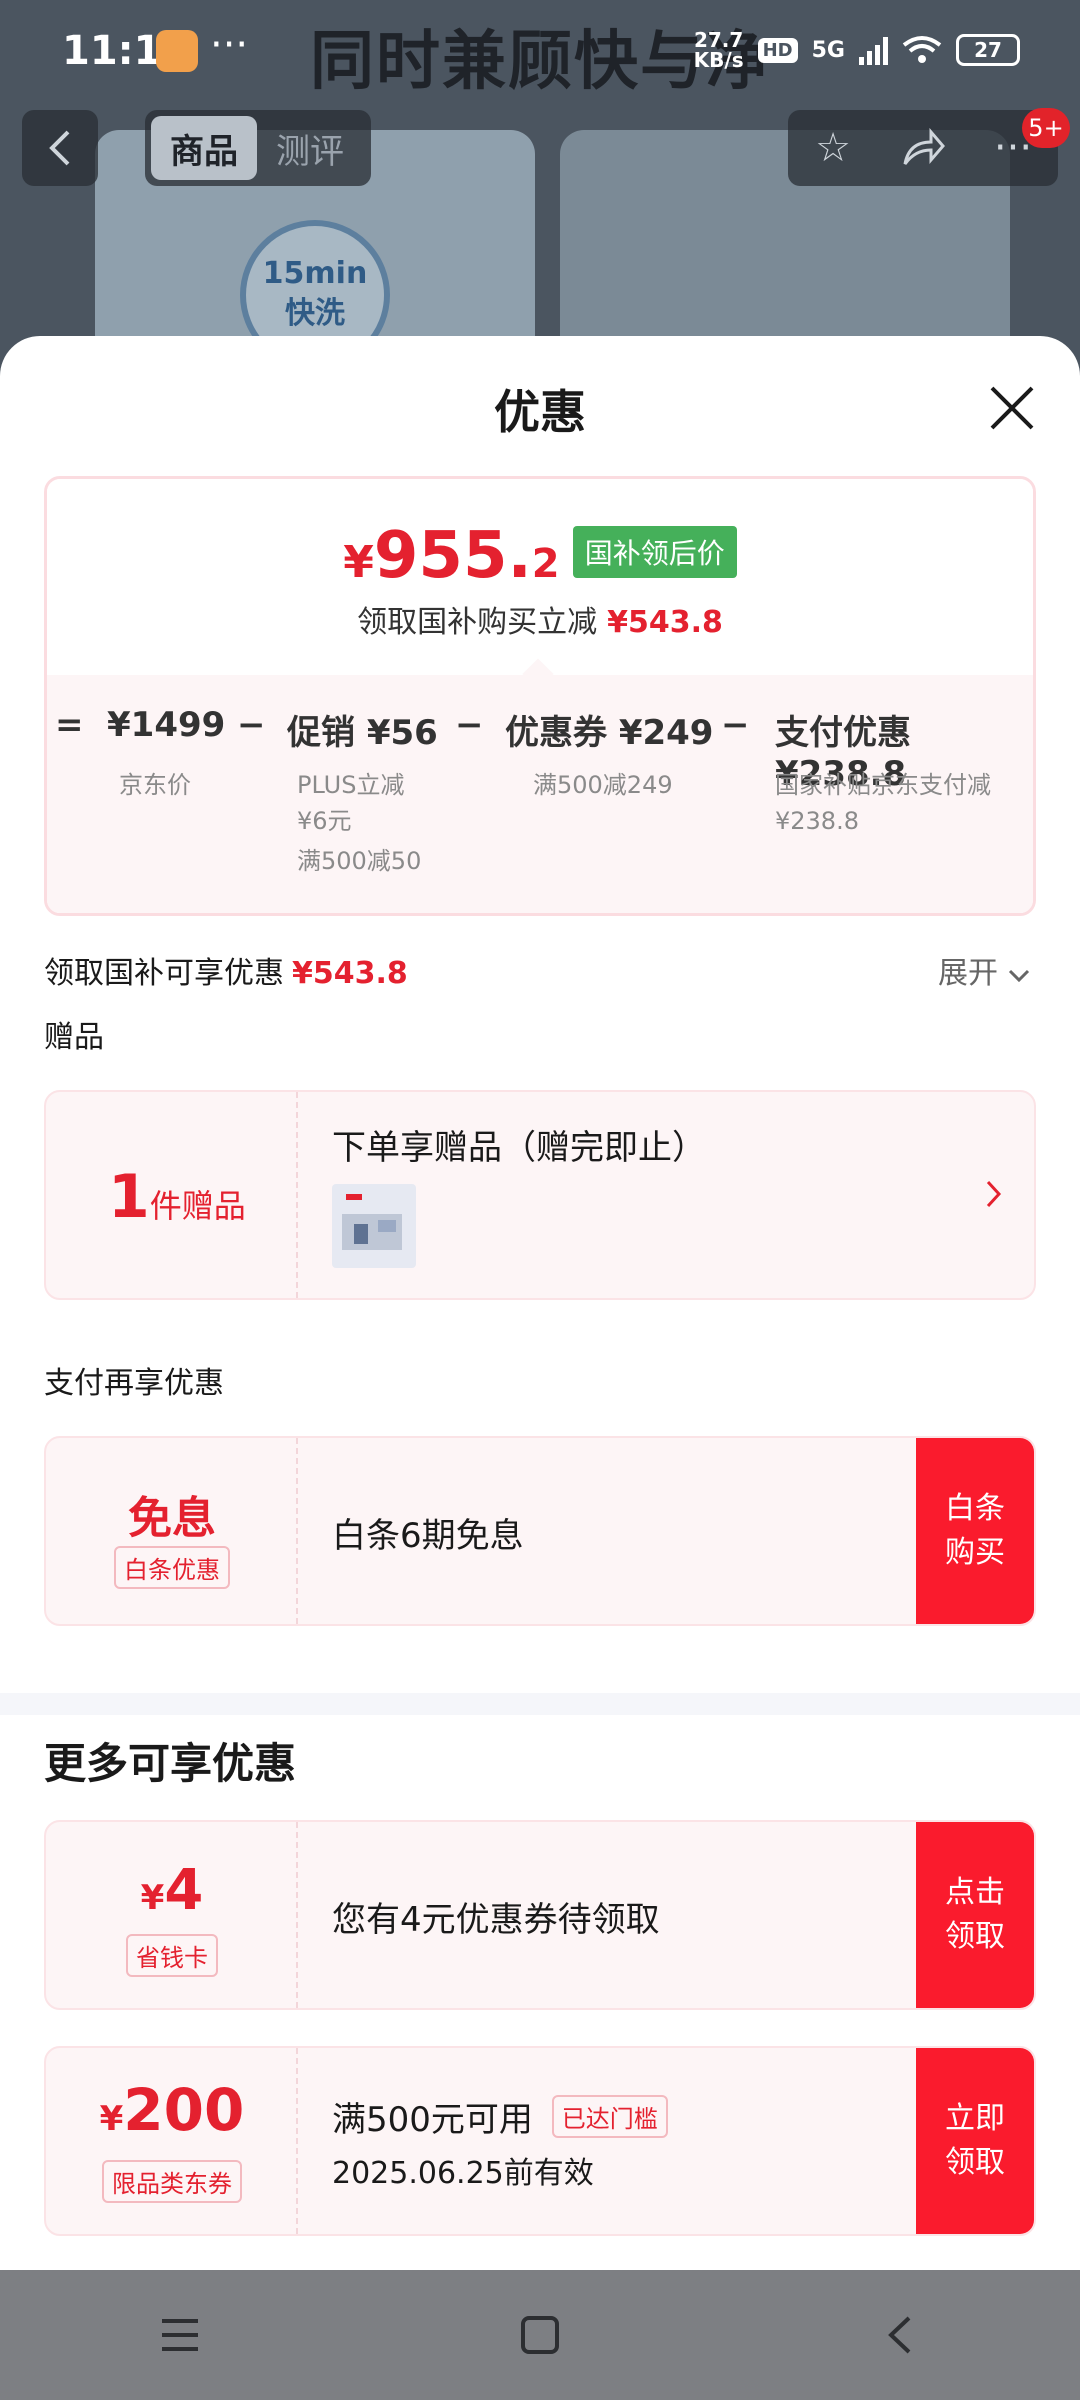 This screenshot has height=2400, width=1080. What do you see at coordinates (540, 1195) in the screenshot?
I see `gift-card: 1件赠品 下单享赠品（赠完即止）` at bounding box center [540, 1195].